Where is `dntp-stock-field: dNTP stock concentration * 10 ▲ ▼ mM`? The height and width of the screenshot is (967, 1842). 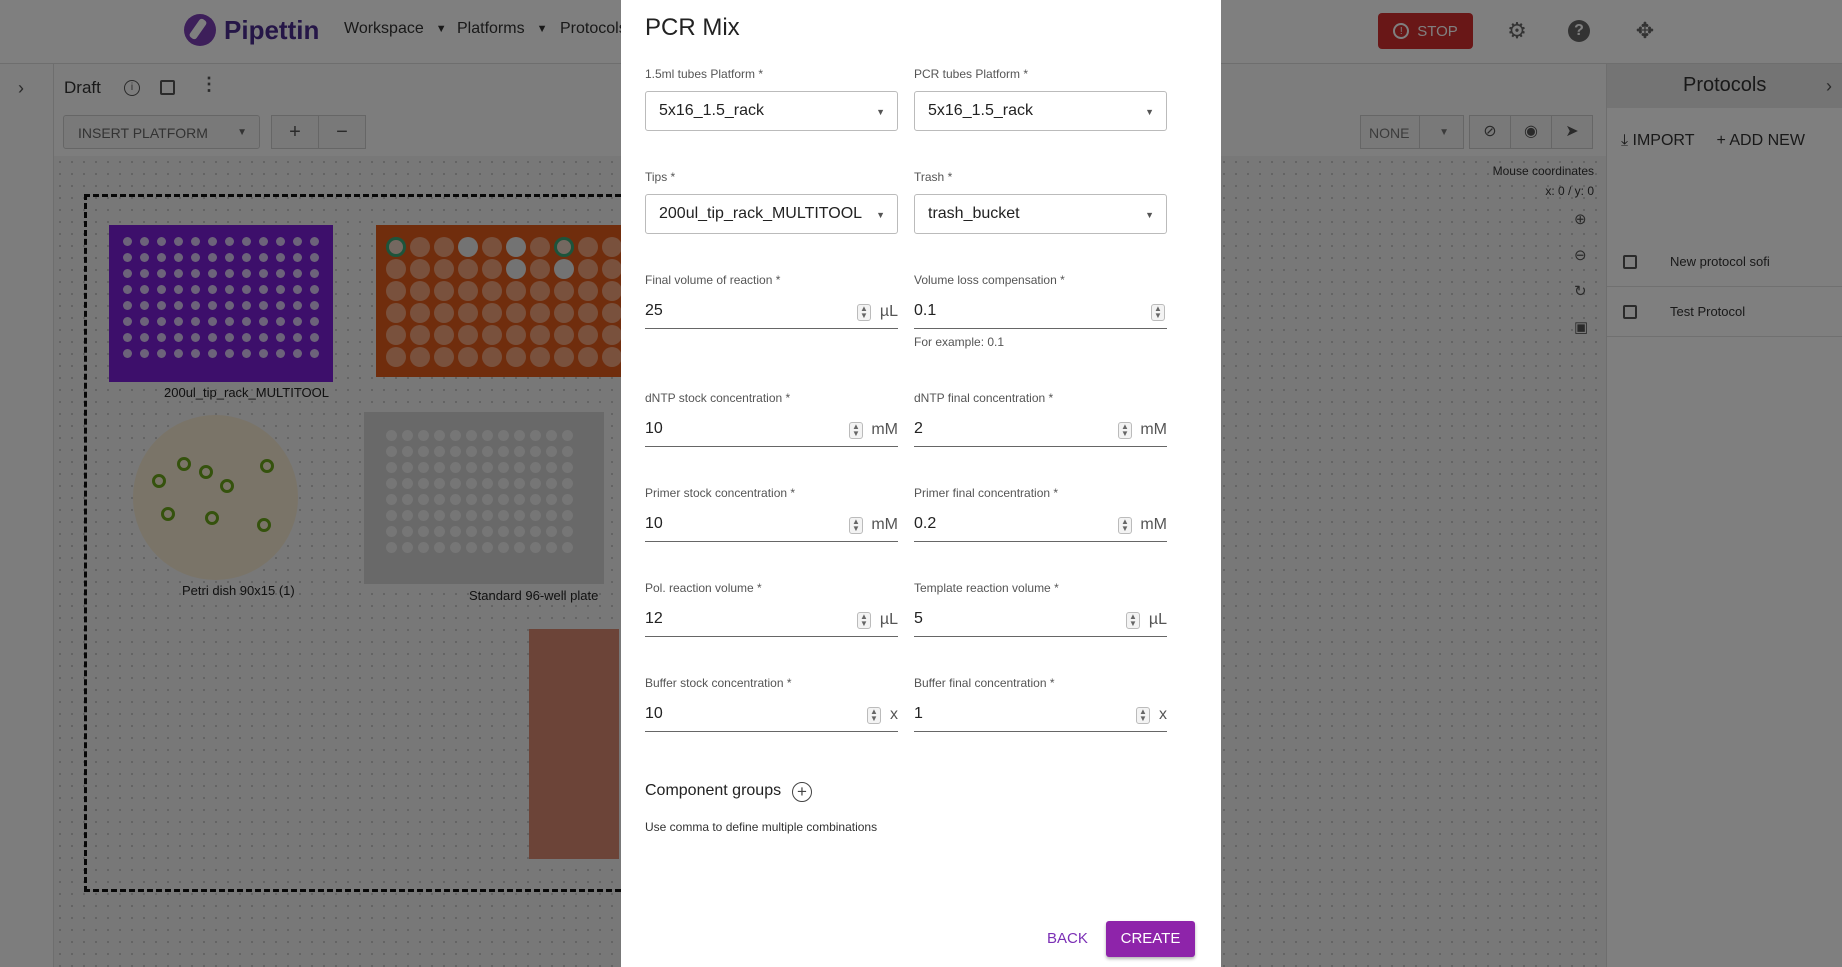 dntp-stock-field: dNTP stock concentration * 10 ▲ ▼ mM is located at coordinates (771, 419).